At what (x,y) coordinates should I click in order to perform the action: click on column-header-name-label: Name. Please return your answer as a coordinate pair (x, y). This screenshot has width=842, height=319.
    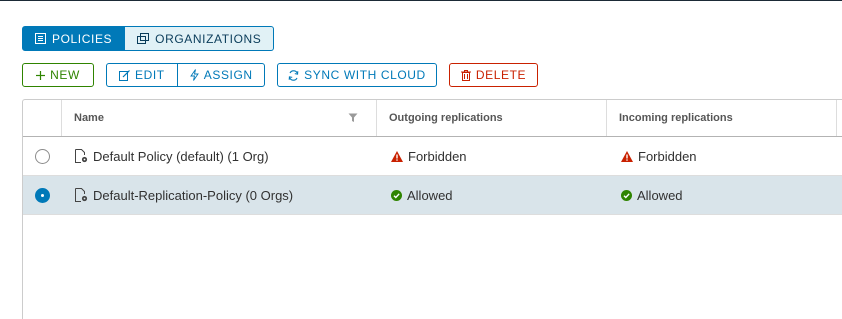
    Looking at the image, I should click on (89, 118).